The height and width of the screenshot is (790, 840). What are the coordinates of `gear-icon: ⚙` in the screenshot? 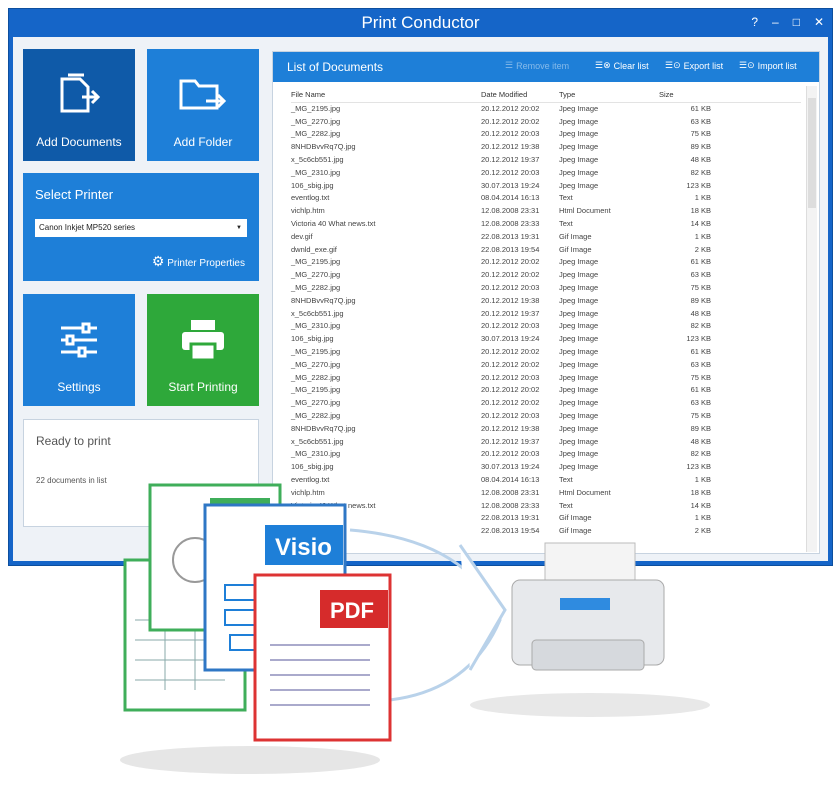 It's located at (158, 261).